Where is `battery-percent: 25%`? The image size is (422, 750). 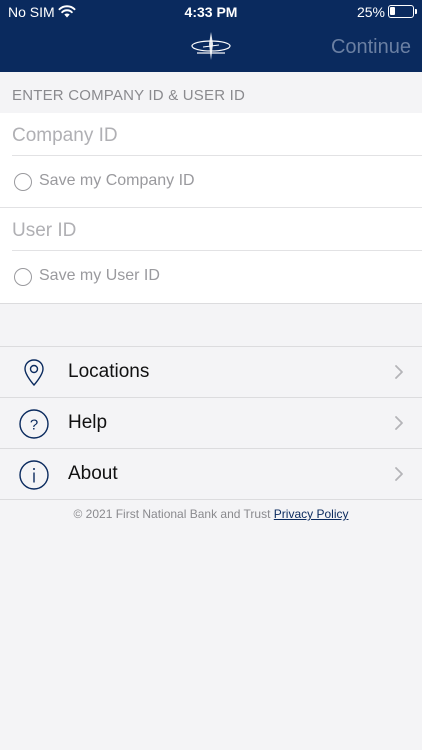 battery-percent: 25% is located at coordinates (370, 12).